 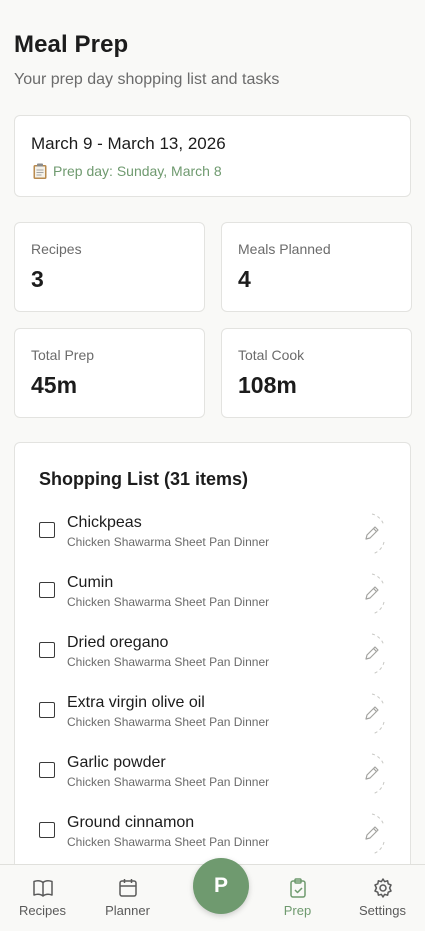 I want to click on item-name: Ground cinnamon, so click(x=131, y=822).